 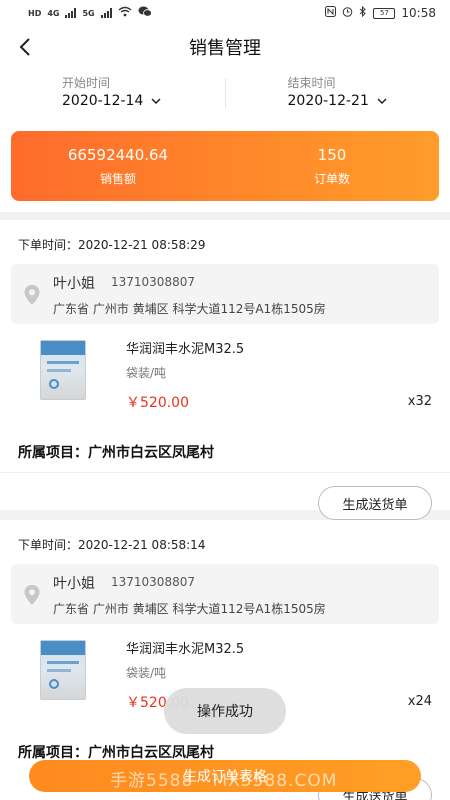 What do you see at coordinates (53, 13) in the screenshot?
I see `network-4g-icon: 4G` at bounding box center [53, 13].